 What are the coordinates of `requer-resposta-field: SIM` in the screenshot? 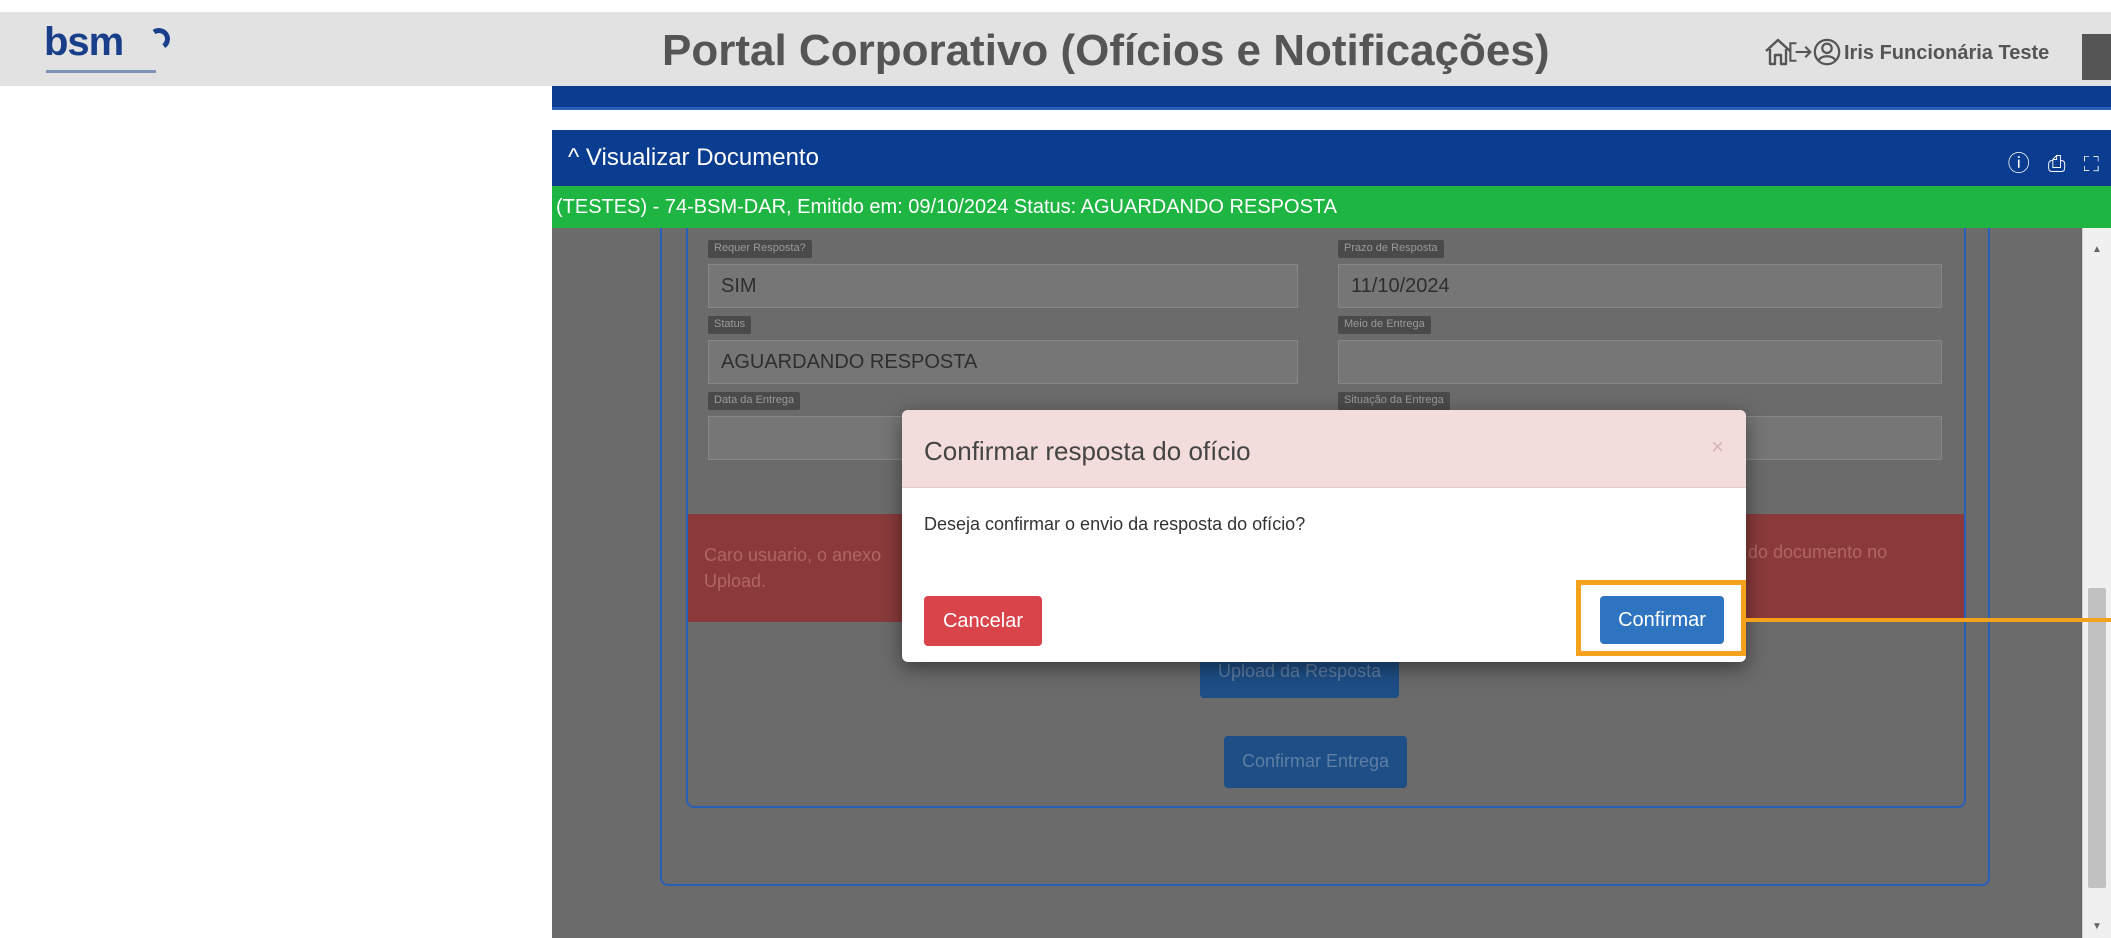 It's located at (1003, 286).